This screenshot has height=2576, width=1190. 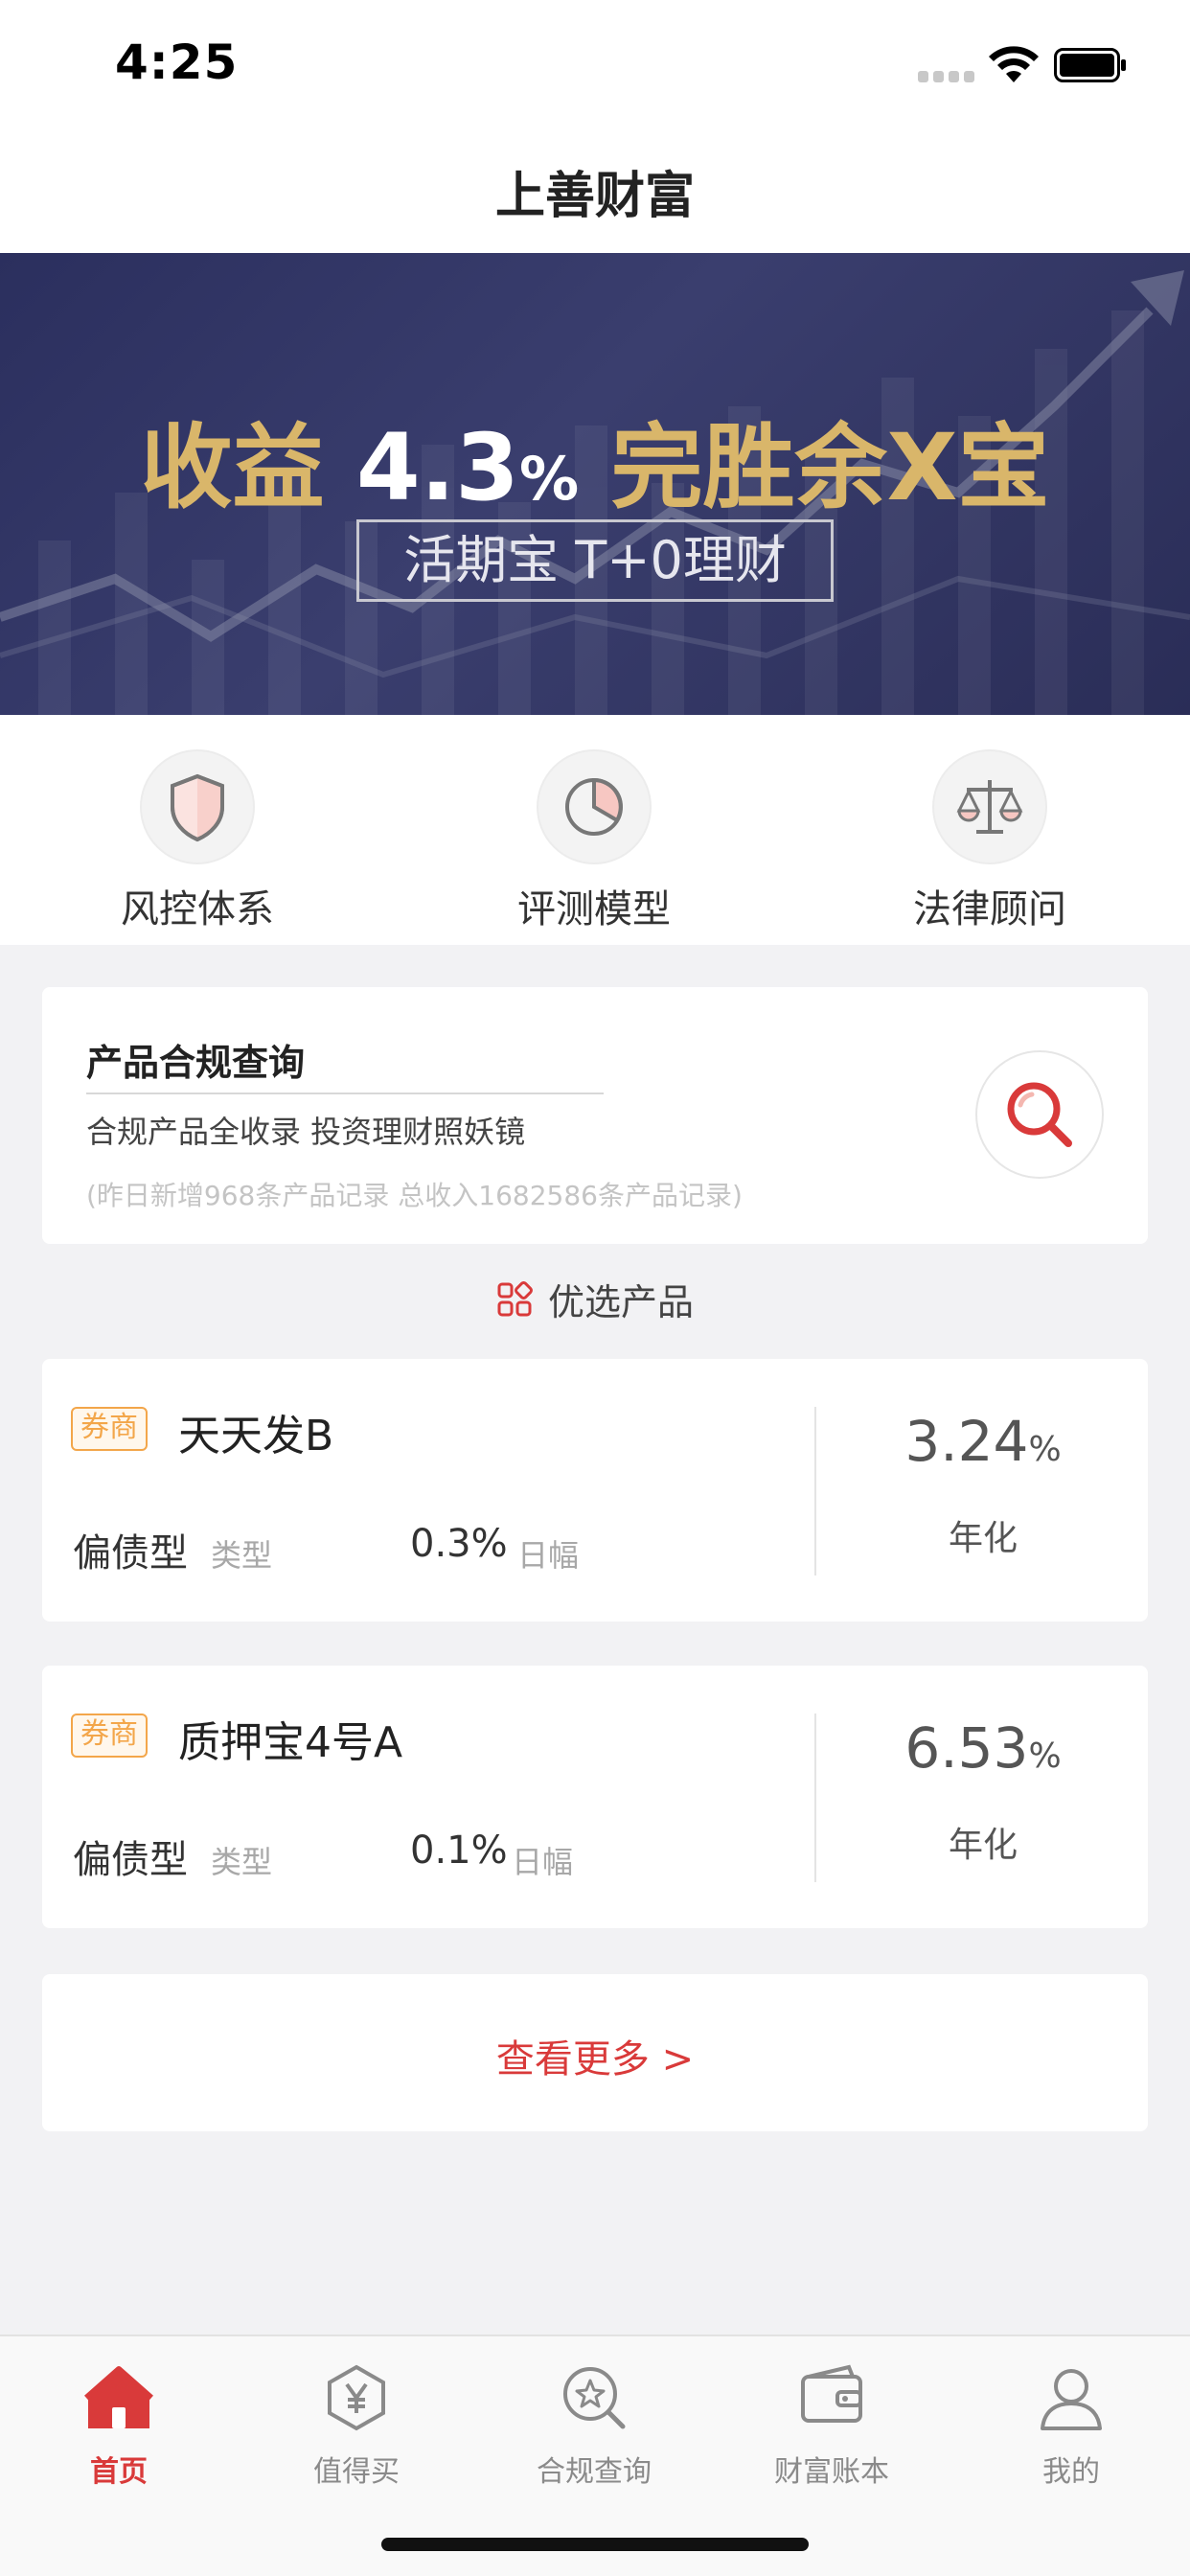 What do you see at coordinates (595, 63) in the screenshot?
I see `status-bar: 4:25` at bounding box center [595, 63].